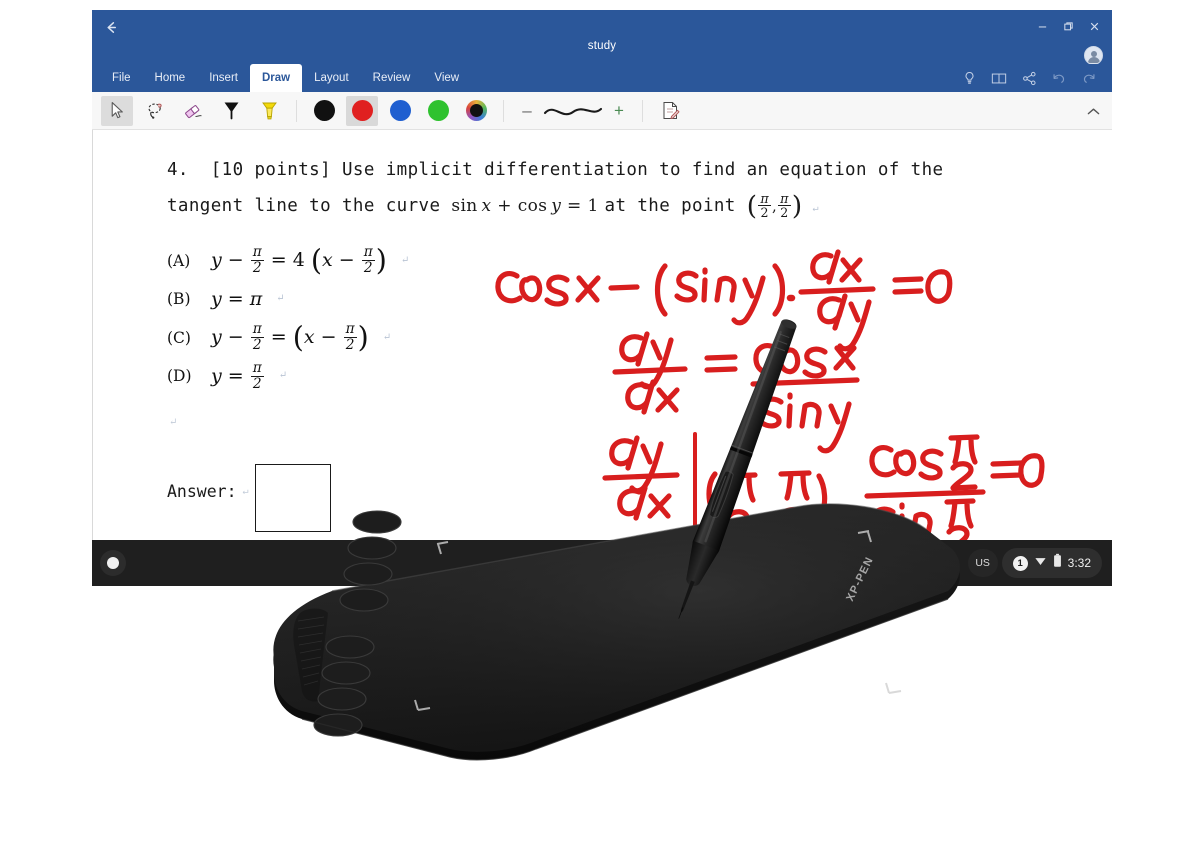  I want to click on color-blue, so click(400, 111).